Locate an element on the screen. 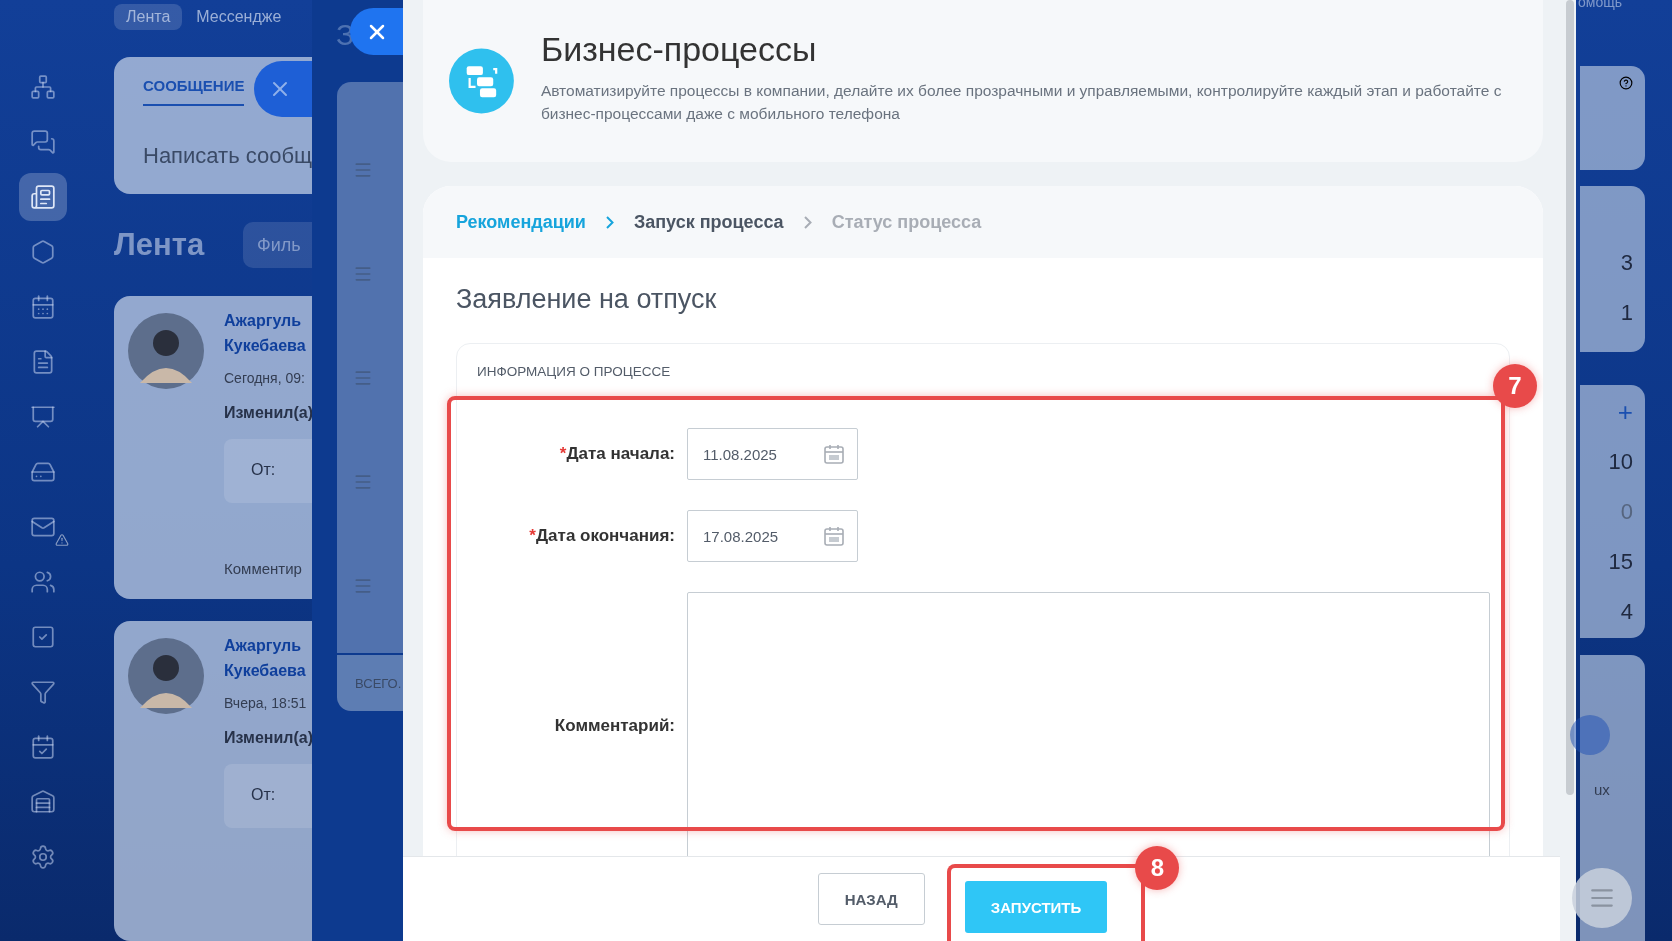  count-label: 1 is located at coordinates (1626, 313).